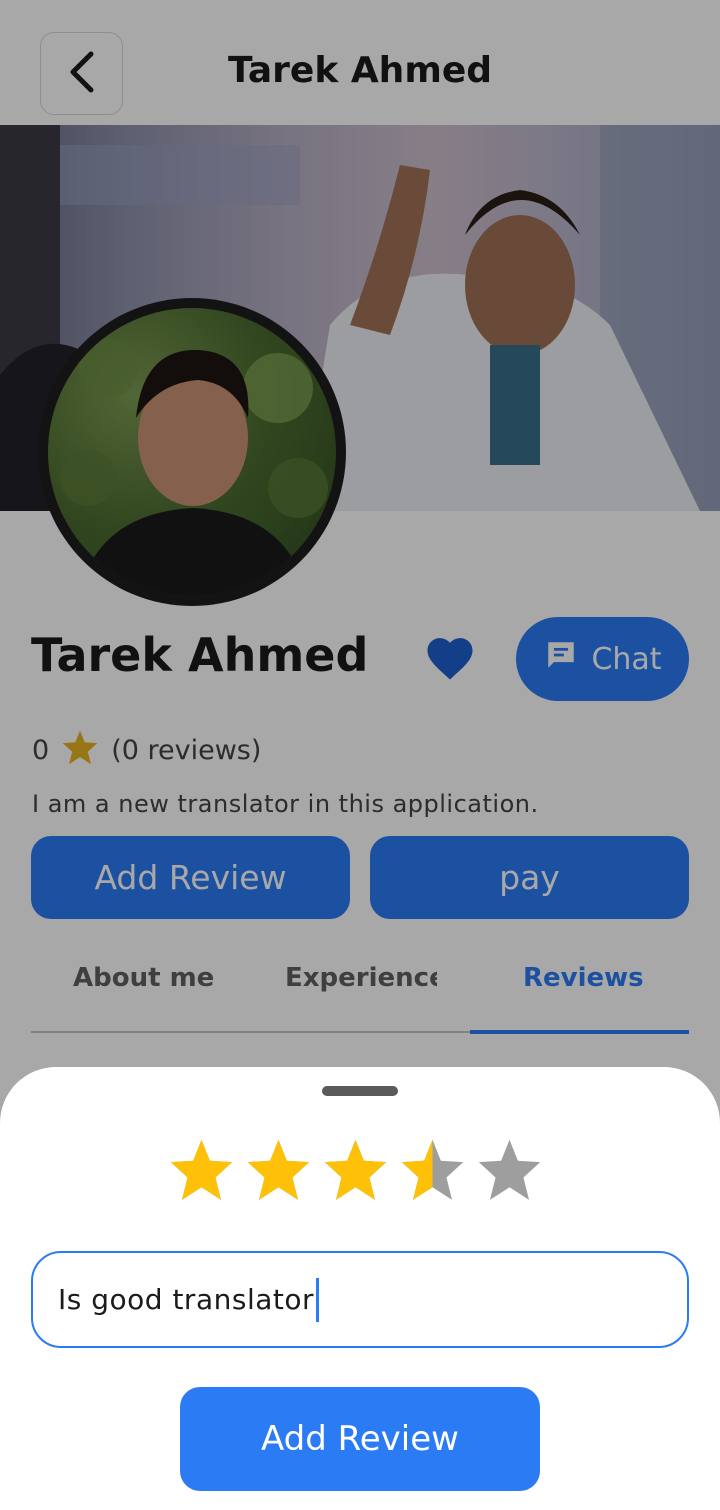 The image size is (720, 1510). Describe the element at coordinates (360, 1299) in the screenshot. I see `review-text-input: Is good translator` at that location.